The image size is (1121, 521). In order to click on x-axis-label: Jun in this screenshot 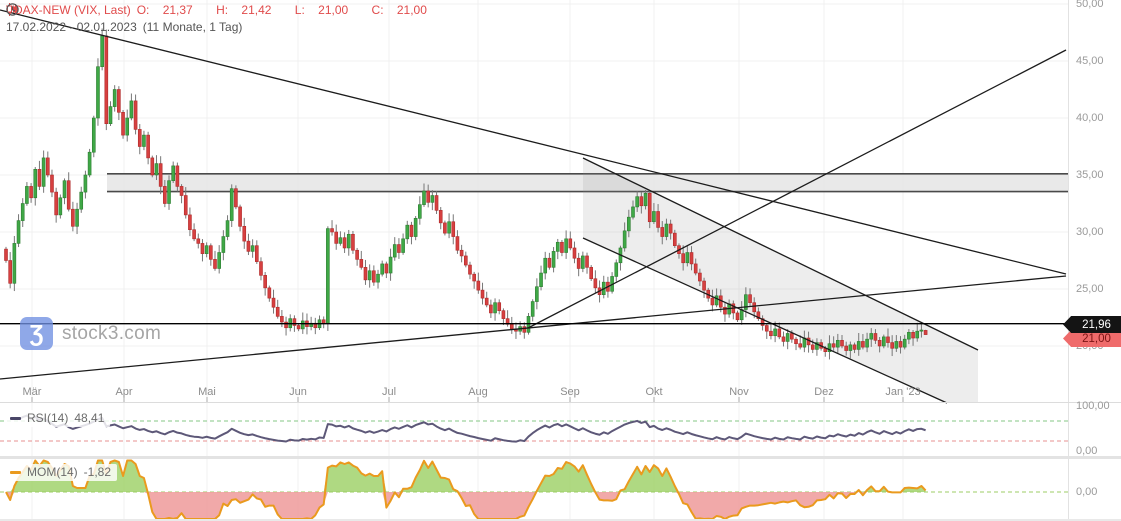, I will do `click(298, 392)`.